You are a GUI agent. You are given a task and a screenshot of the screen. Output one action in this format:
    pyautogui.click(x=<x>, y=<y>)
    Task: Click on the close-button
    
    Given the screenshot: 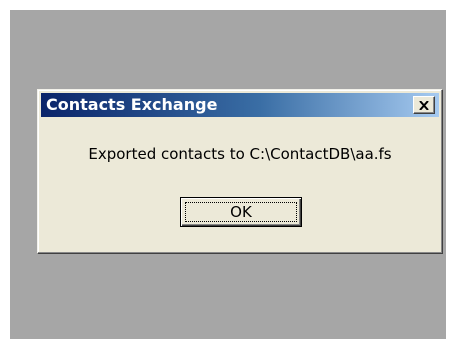 What is the action you would take?
    pyautogui.click(x=424, y=105)
    